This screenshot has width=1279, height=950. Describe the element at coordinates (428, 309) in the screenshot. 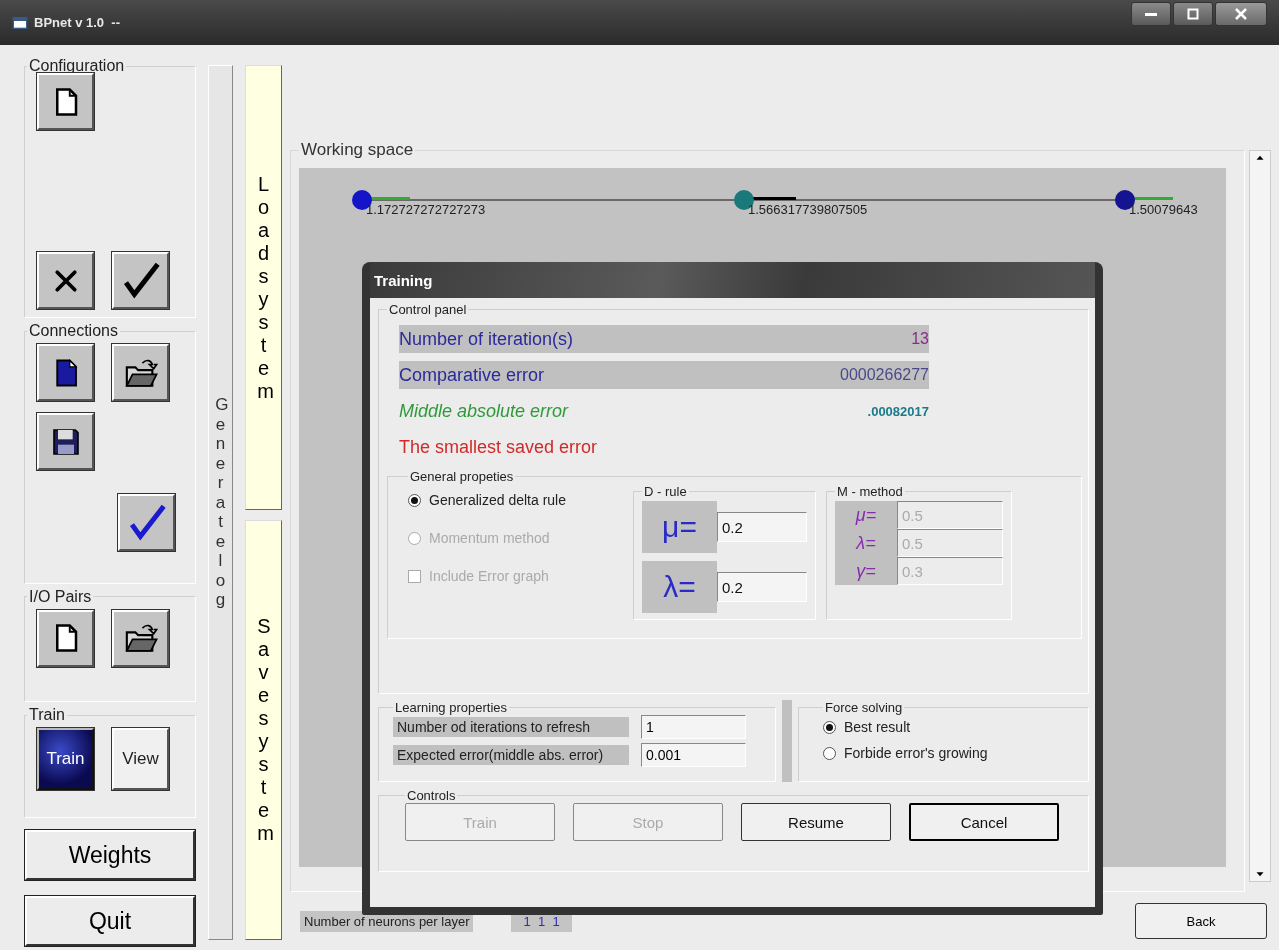

I see `group-title: Control panel` at that location.